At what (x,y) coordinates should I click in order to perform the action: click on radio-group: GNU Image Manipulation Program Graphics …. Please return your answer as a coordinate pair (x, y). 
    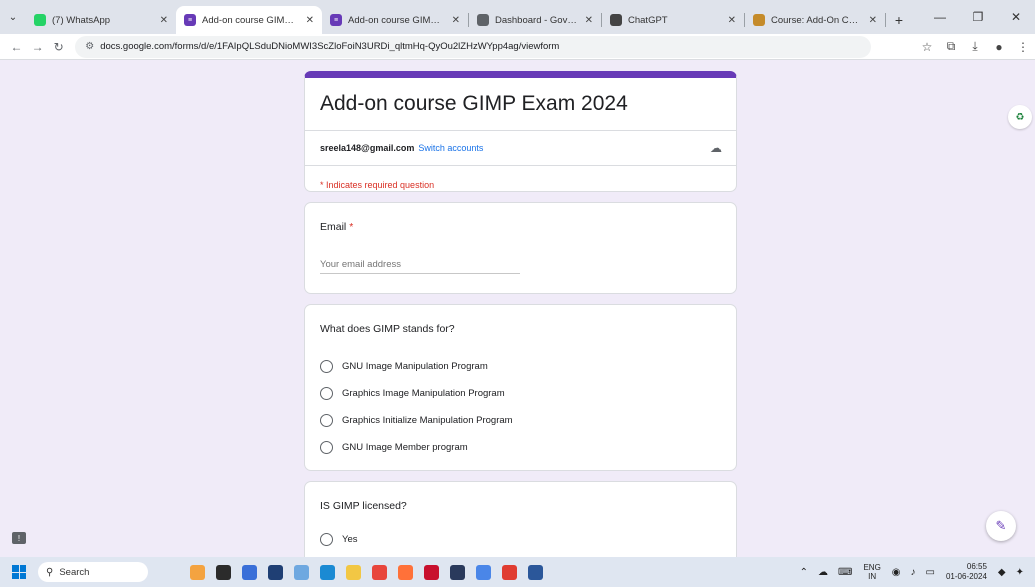
    Looking at the image, I should click on (416, 407).